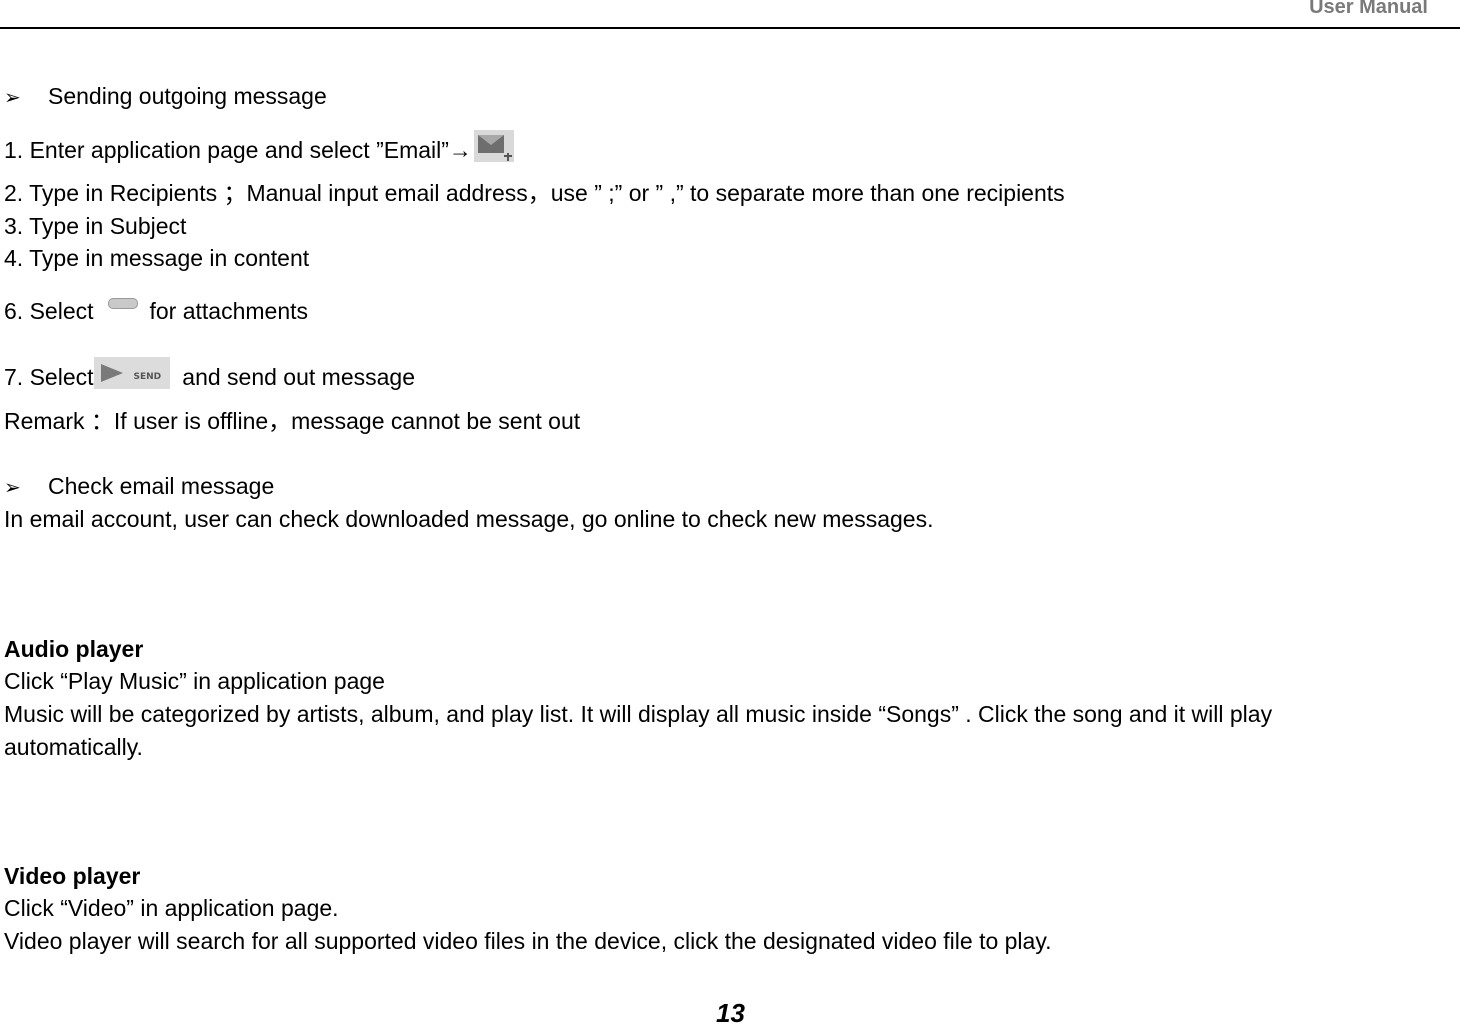  I want to click on step-3: 3. Type in Subject, so click(95, 226).